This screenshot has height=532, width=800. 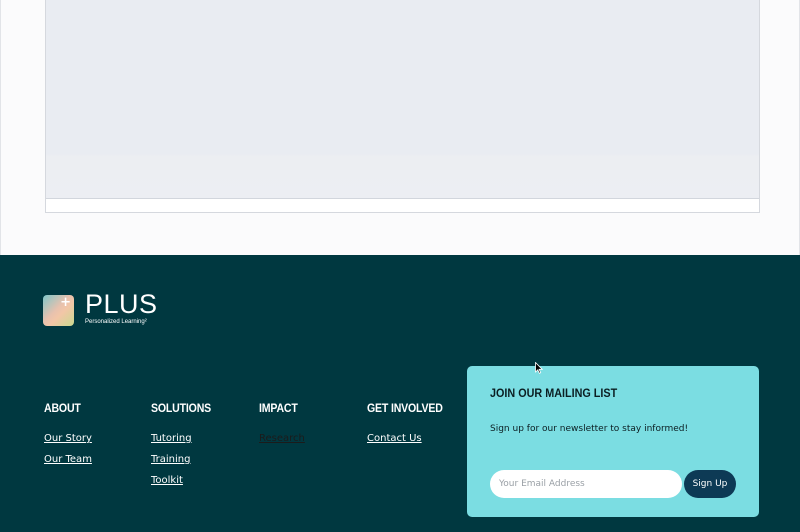 What do you see at coordinates (405, 408) in the screenshot?
I see `footer-heading-get-involved: GET INVOLVED` at bounding box center [405, 408].